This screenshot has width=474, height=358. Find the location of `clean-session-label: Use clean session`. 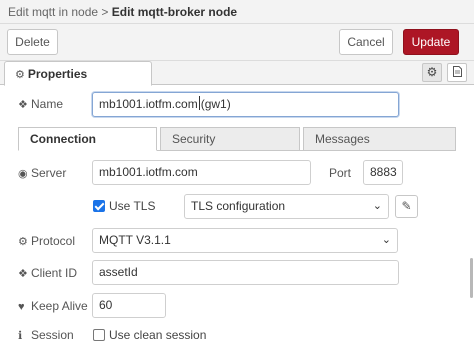

clean-session-label: Use clean session is located at coordinates (158, 335).